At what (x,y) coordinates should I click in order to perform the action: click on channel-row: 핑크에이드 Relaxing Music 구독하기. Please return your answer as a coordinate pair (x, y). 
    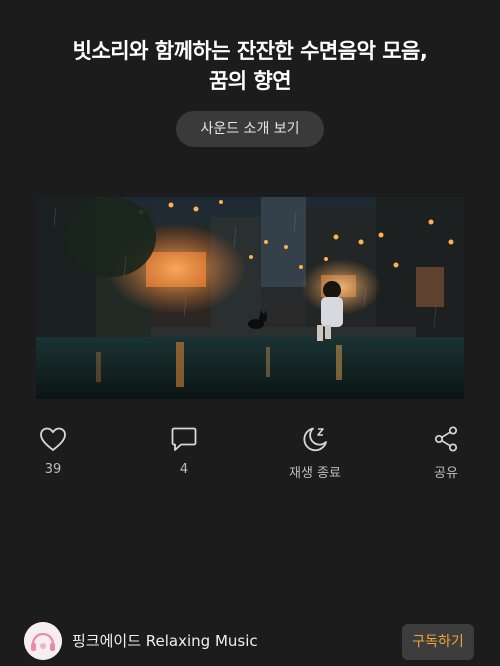
    Looking at the image, I should click on (250, 643).